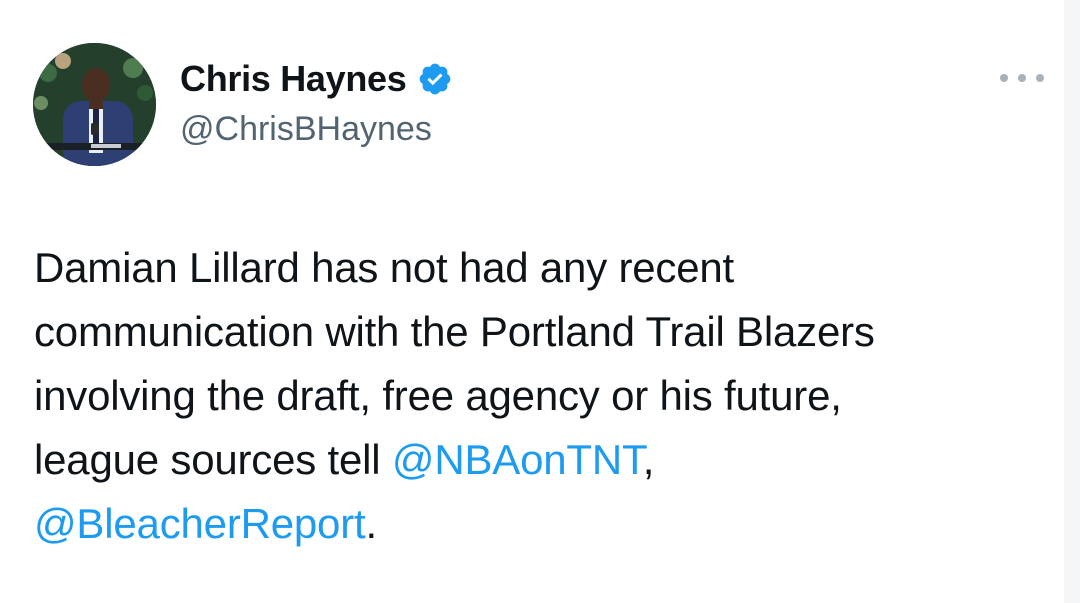 The width and height of the screenshot is (1080, 603). Describe the element at coordinates (371, 523) in the screenshot. I see `punctuation: .` at that location.